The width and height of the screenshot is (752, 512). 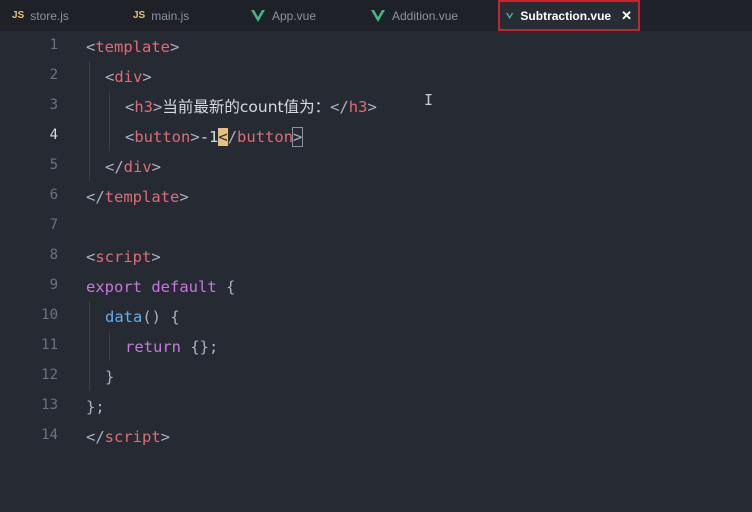 What do you see at coordinates (128, 77) in the screenshot?
I see `code-line-2: <div>` at bounding box center [128, 77].